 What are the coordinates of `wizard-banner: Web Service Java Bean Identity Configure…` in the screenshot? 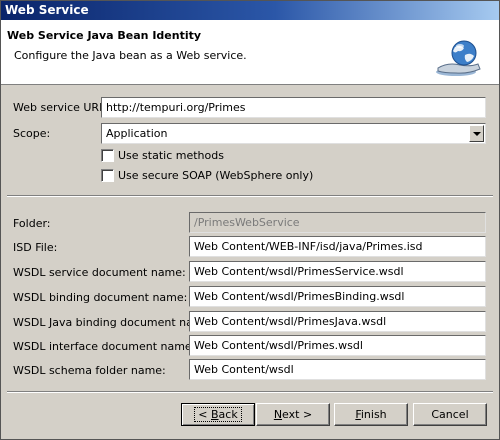 It's located at (250, 52).